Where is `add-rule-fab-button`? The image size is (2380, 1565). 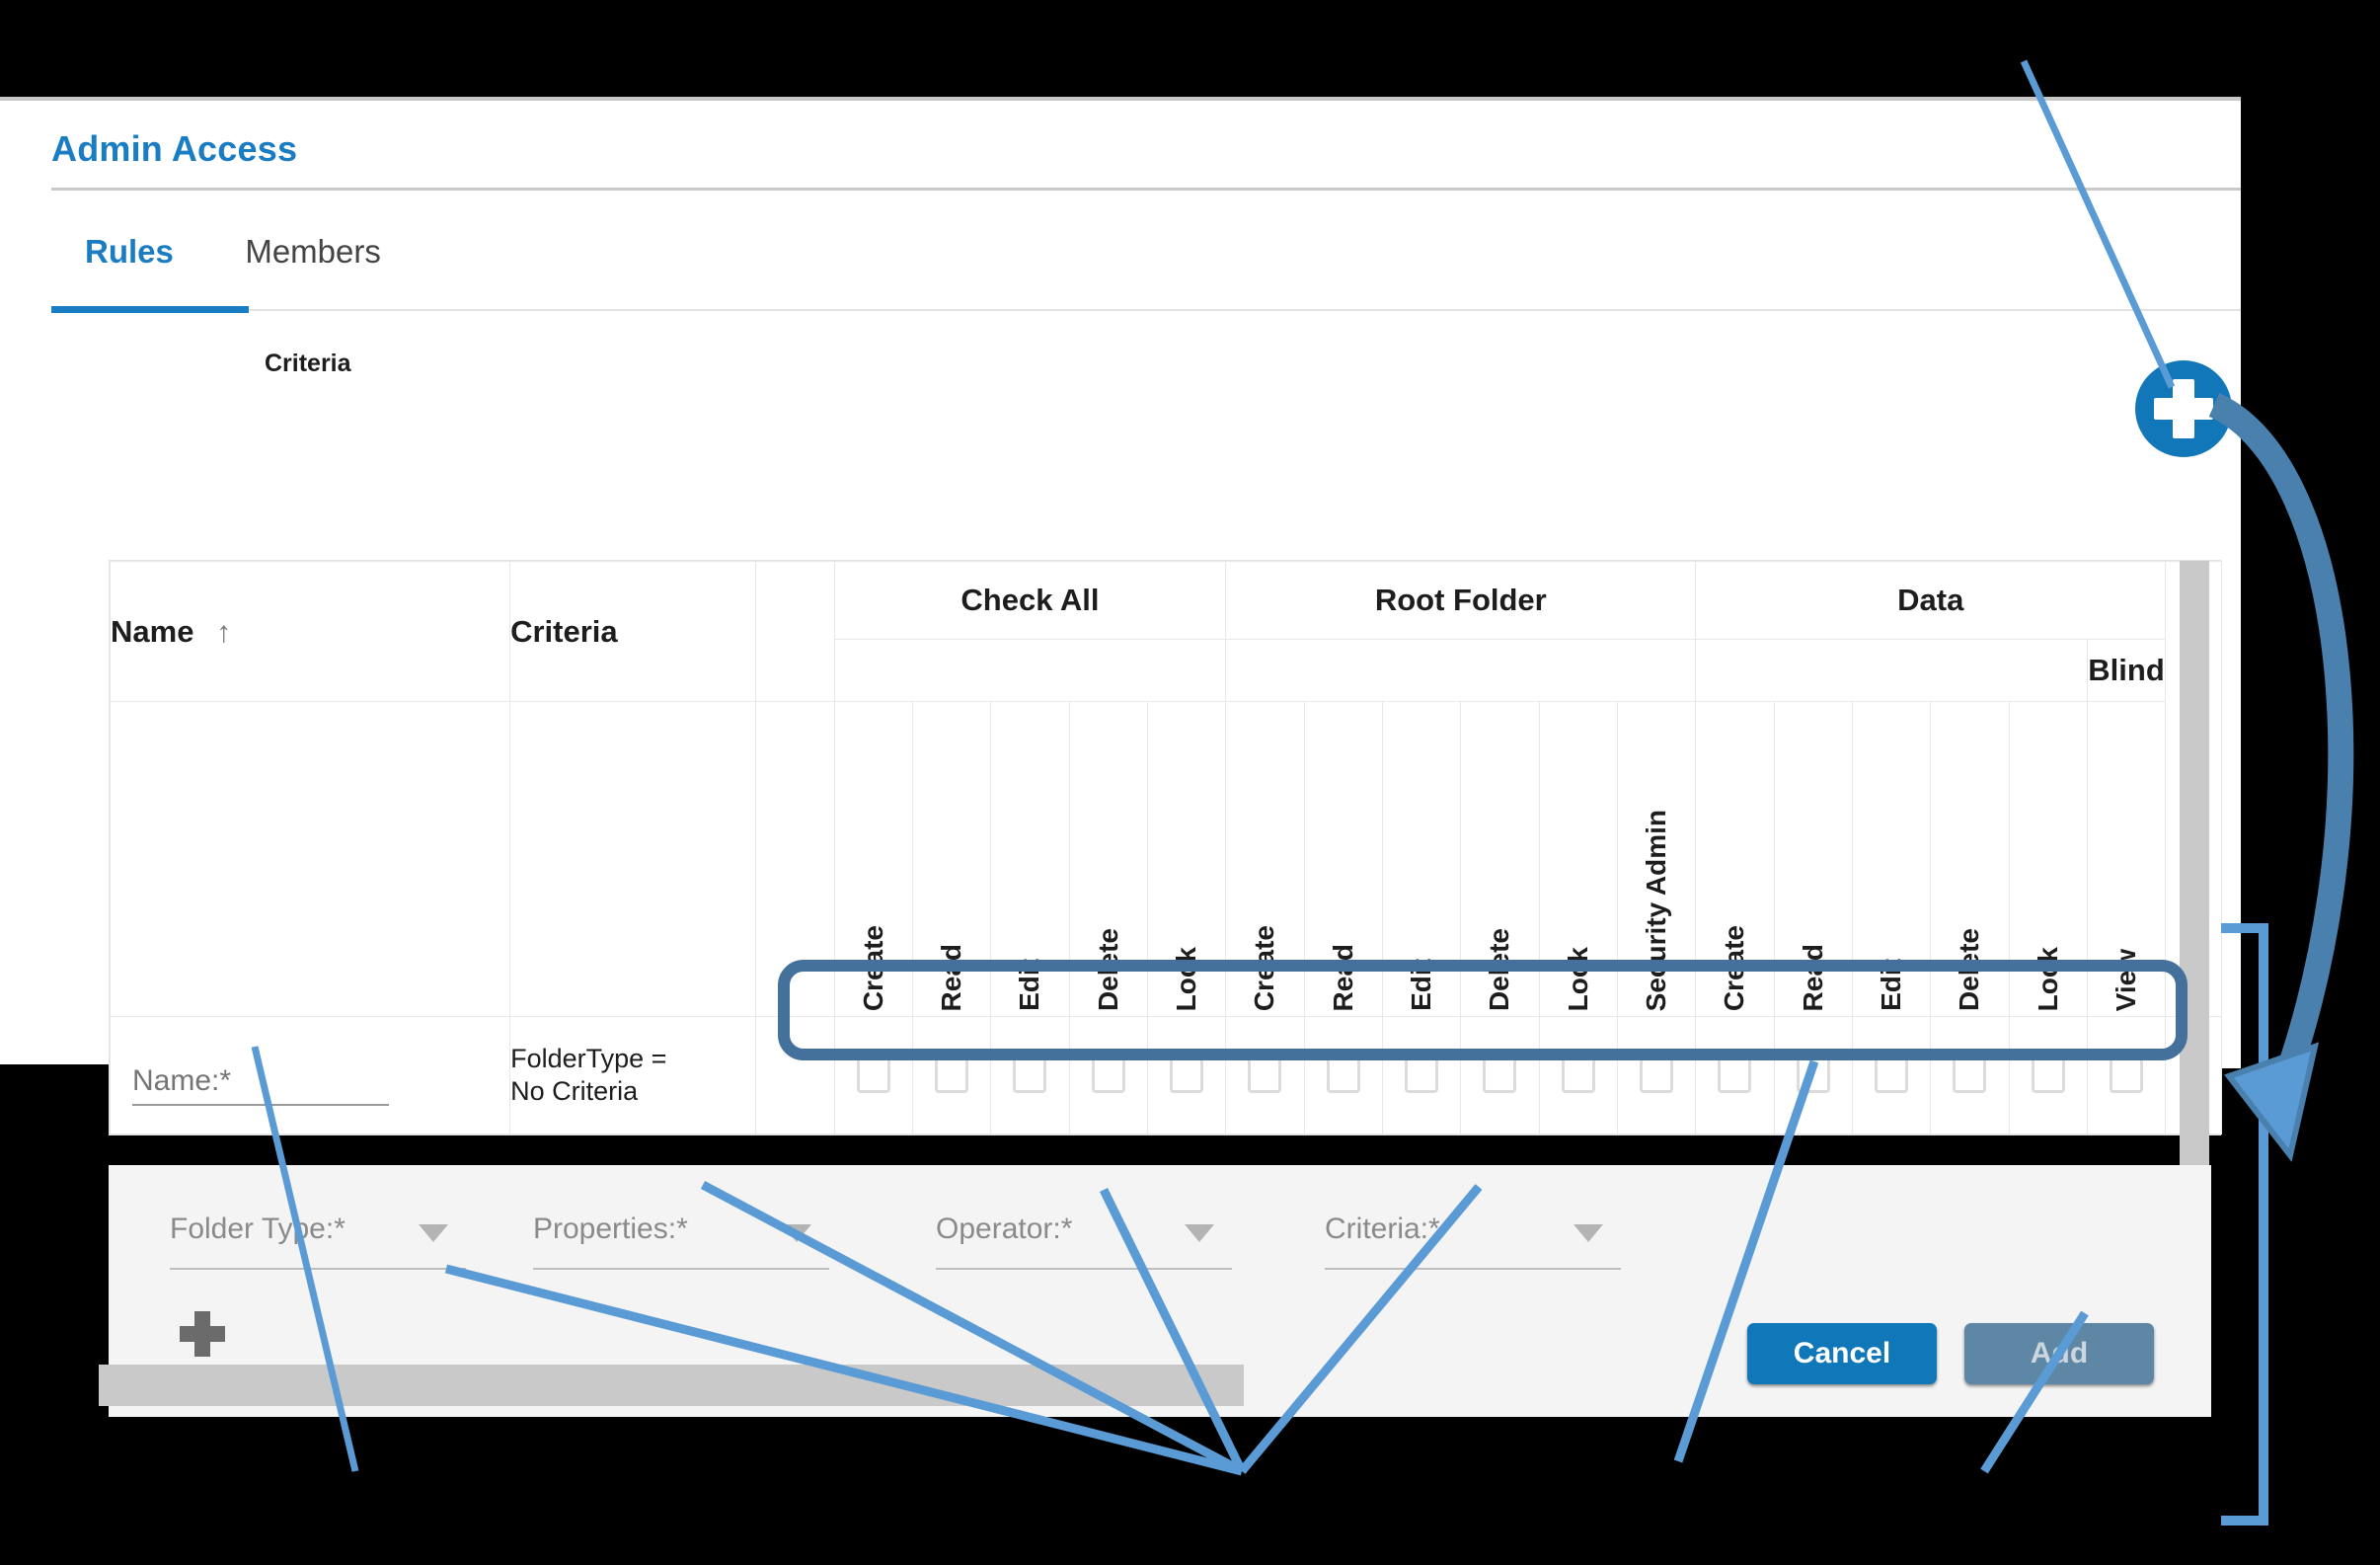
add-rule-fab-button is located at coordinates (2183, 408).